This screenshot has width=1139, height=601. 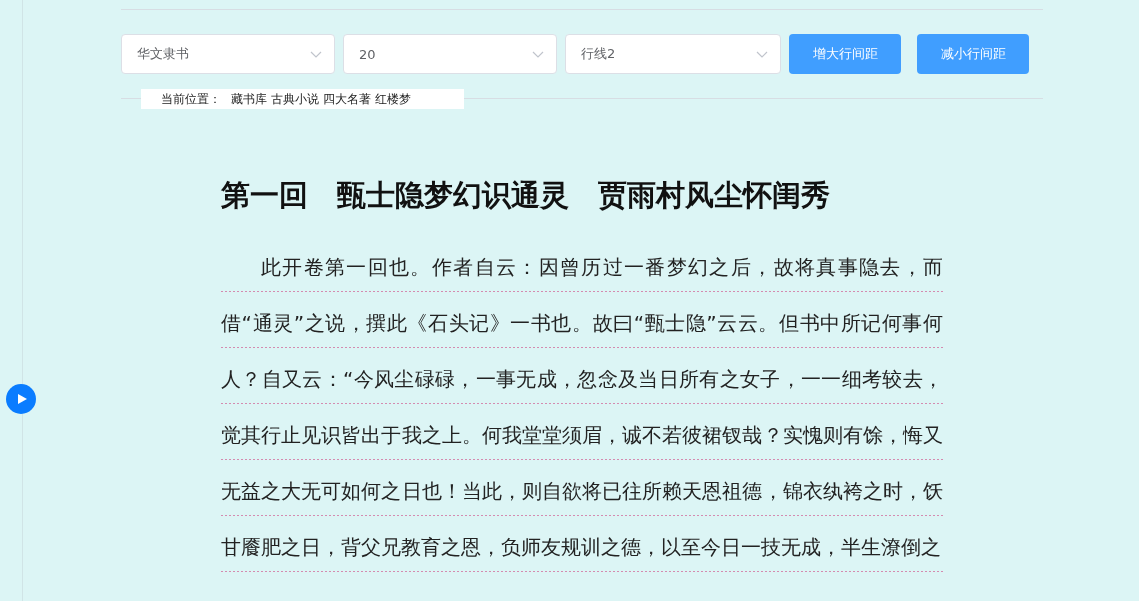 I want to click on dropdown-select: 行线2, so click(x=673, y=54).